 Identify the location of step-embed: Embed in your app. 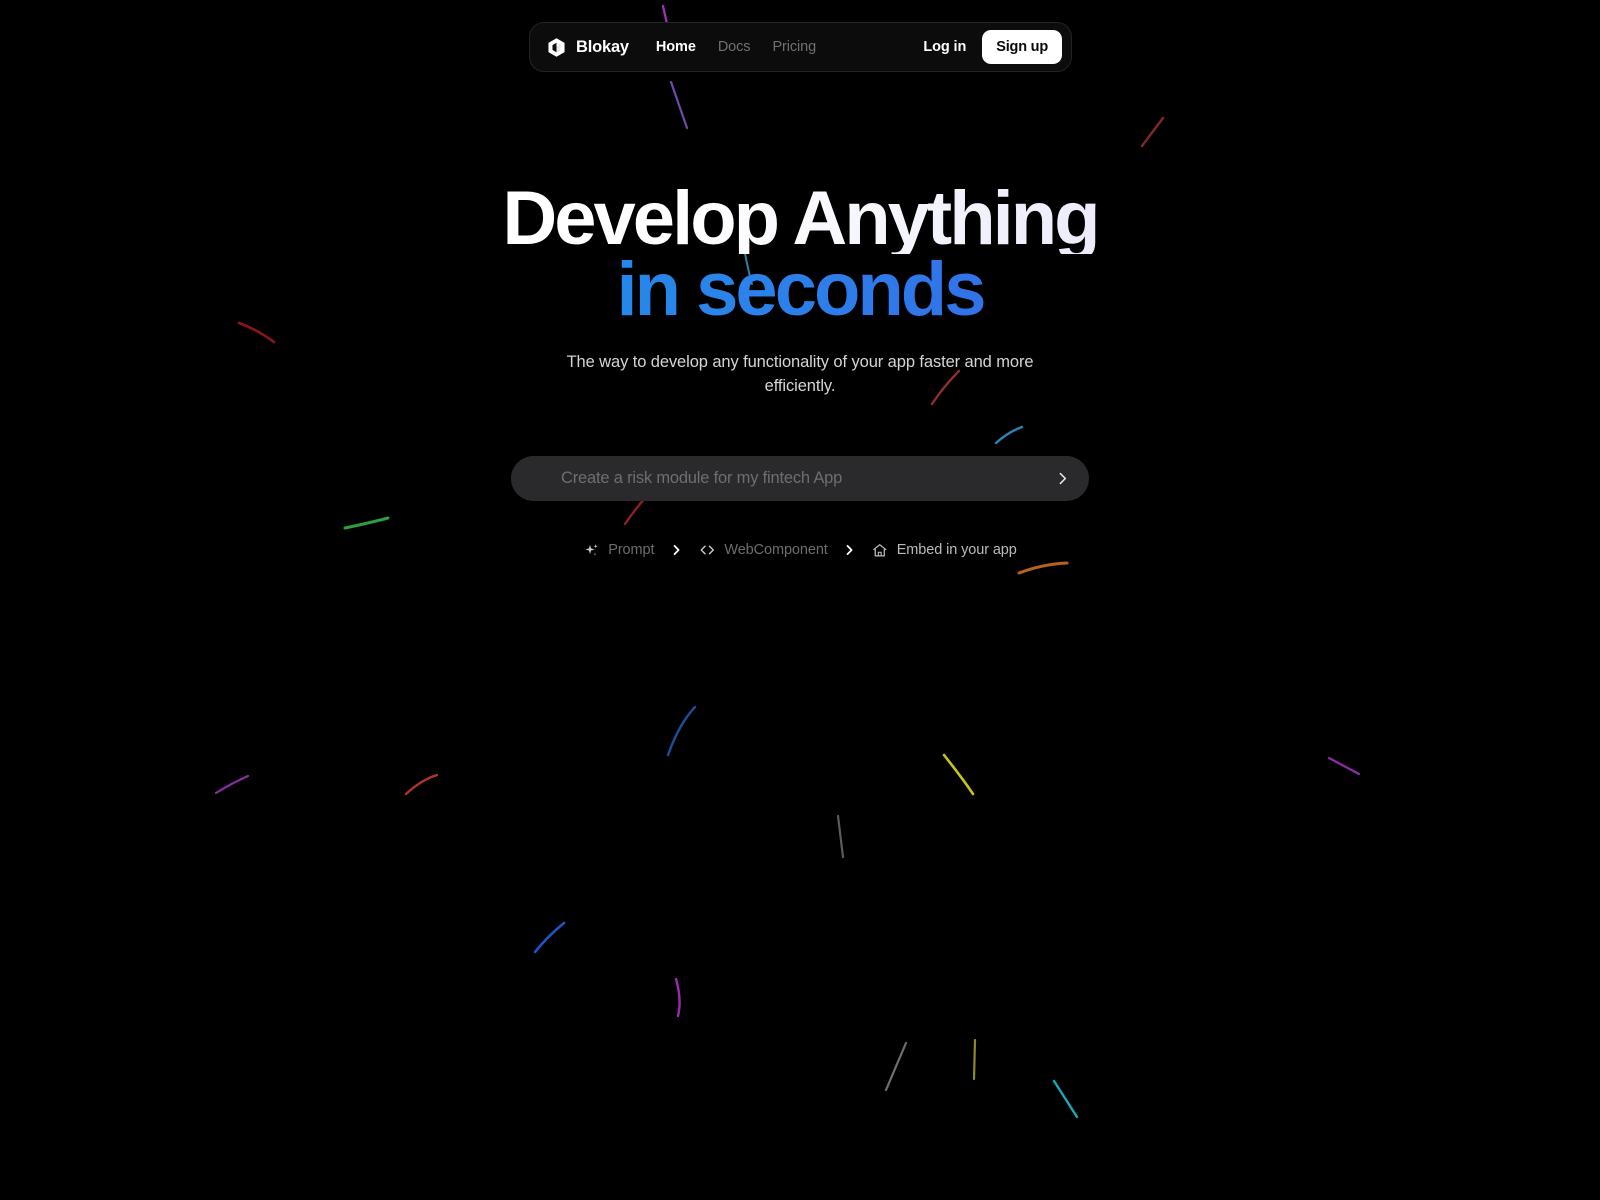
(944, 550).